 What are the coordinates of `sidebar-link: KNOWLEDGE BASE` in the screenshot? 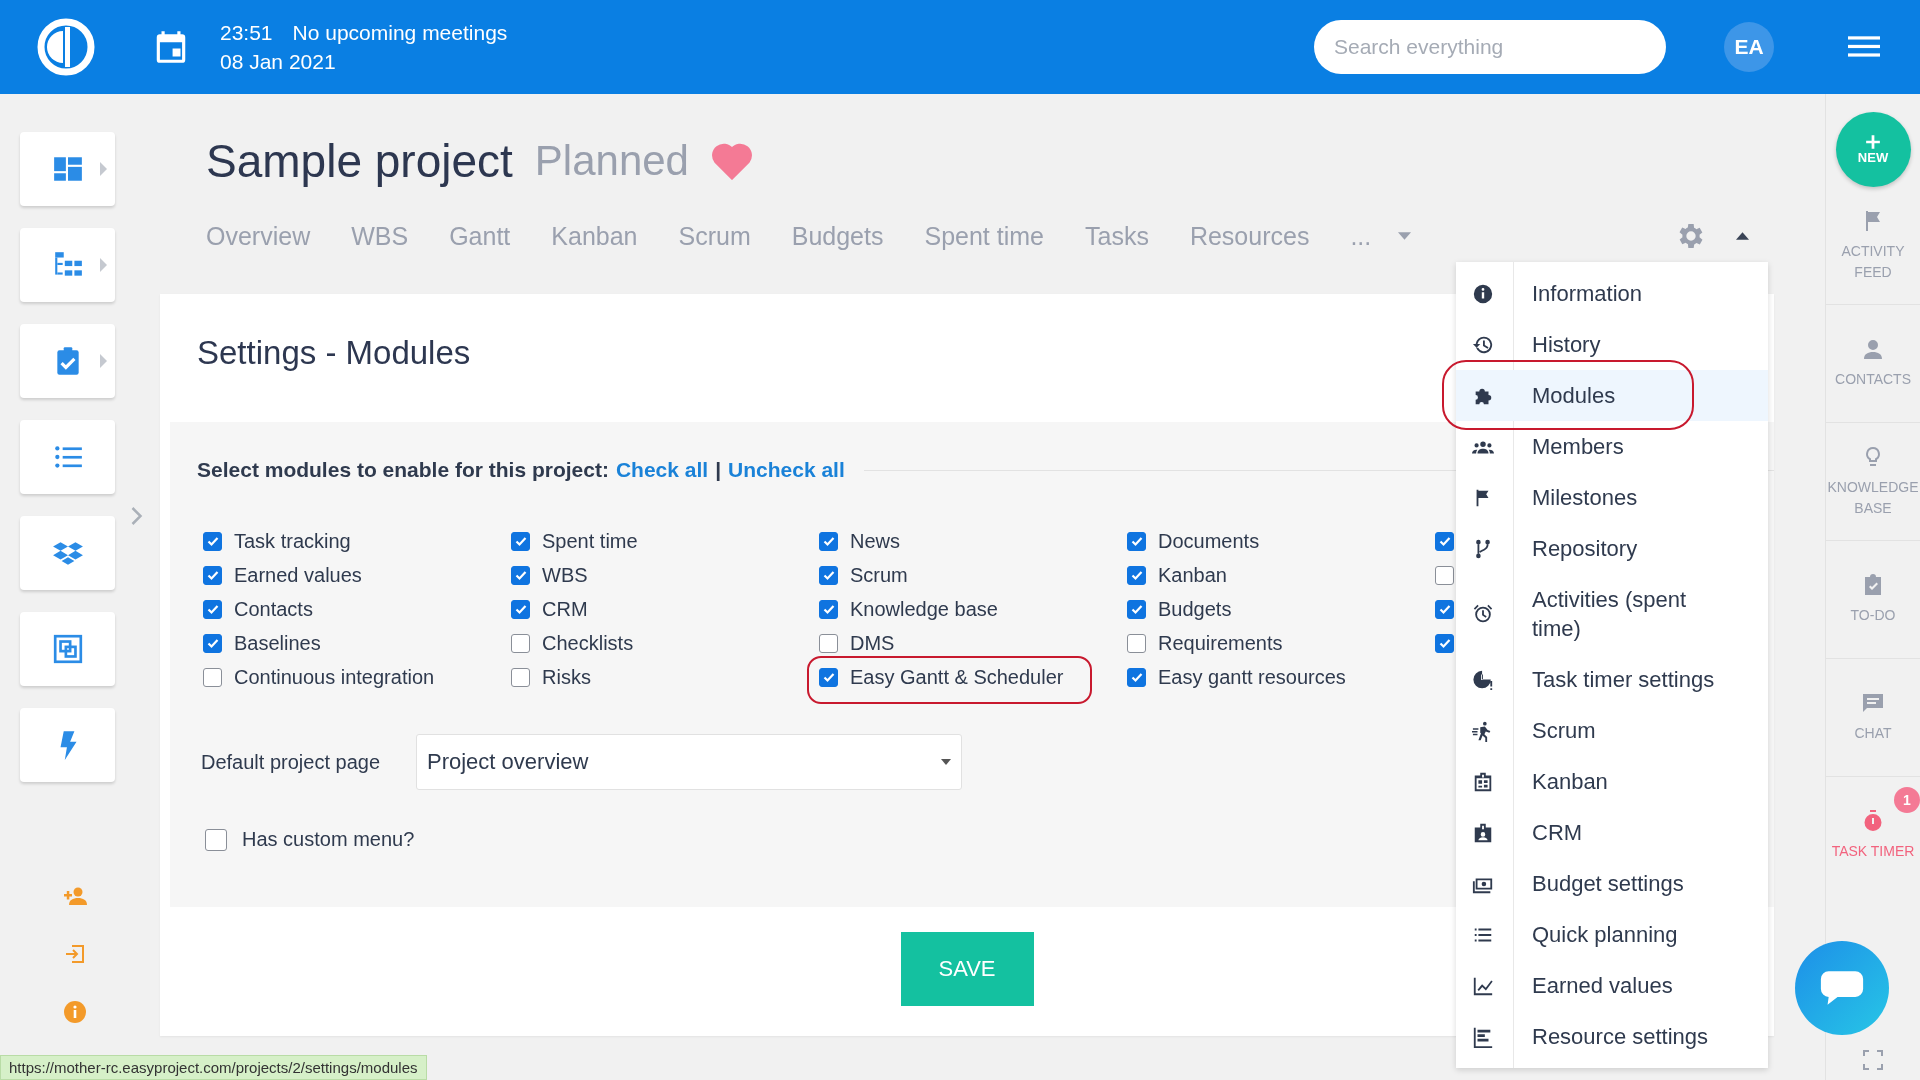 It's located at (1873, 482).